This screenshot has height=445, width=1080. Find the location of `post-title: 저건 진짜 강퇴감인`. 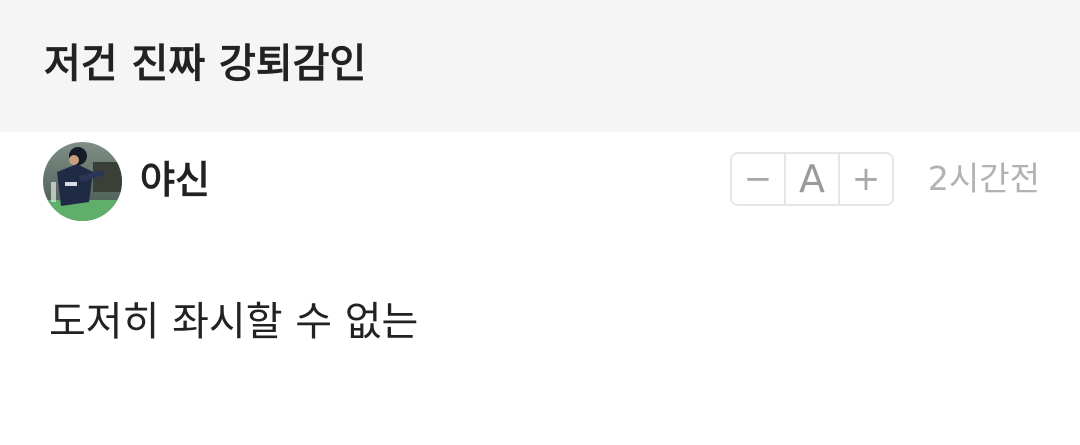

post-title: 저건 진짜 강퇴감인 is located at coordinates (205, 64).